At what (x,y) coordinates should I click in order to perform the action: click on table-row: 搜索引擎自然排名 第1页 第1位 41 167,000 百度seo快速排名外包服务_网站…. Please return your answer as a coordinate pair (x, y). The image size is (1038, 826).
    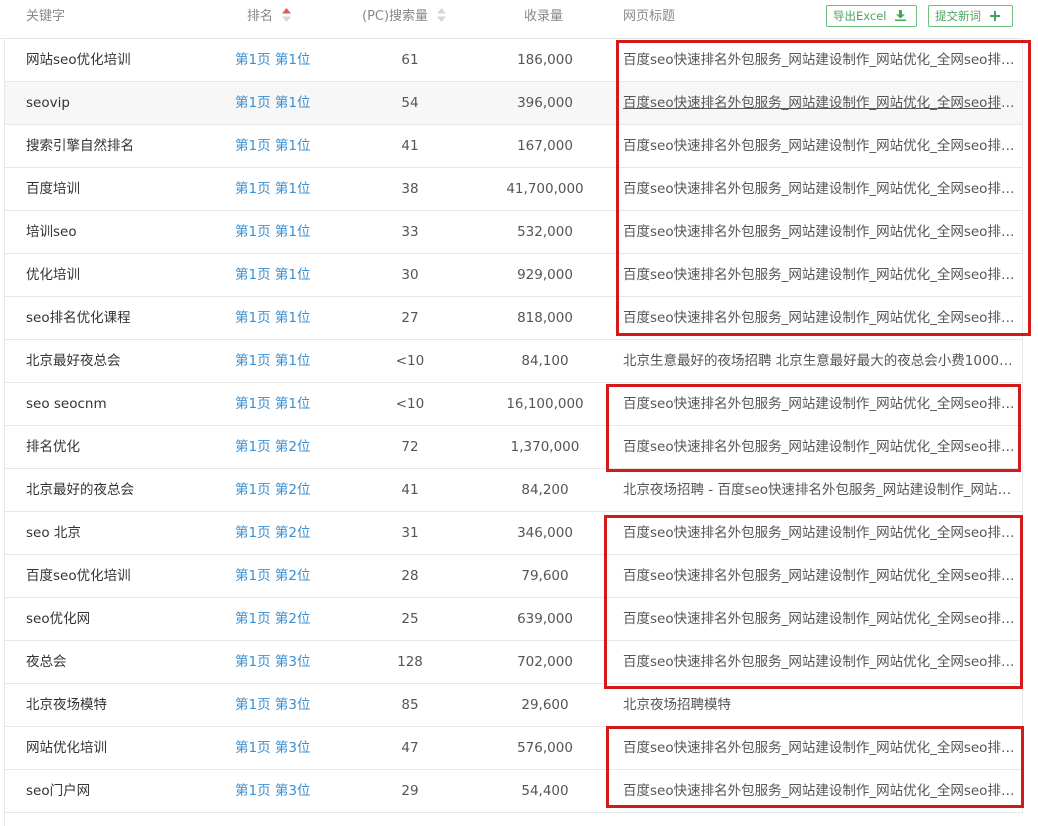
    Looking at the image, I should click on (514, 146).